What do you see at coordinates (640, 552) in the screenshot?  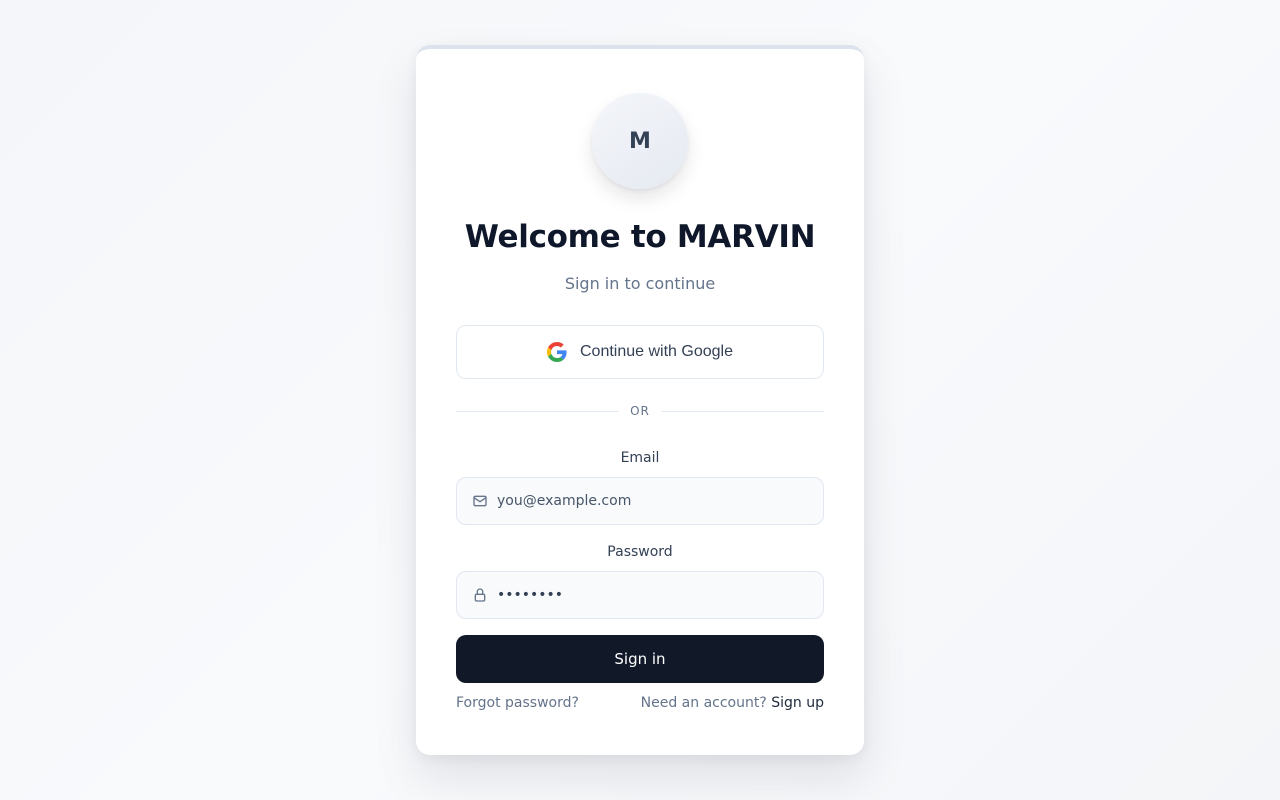 I see `password-label: Password` at bounding box center [640, 552].